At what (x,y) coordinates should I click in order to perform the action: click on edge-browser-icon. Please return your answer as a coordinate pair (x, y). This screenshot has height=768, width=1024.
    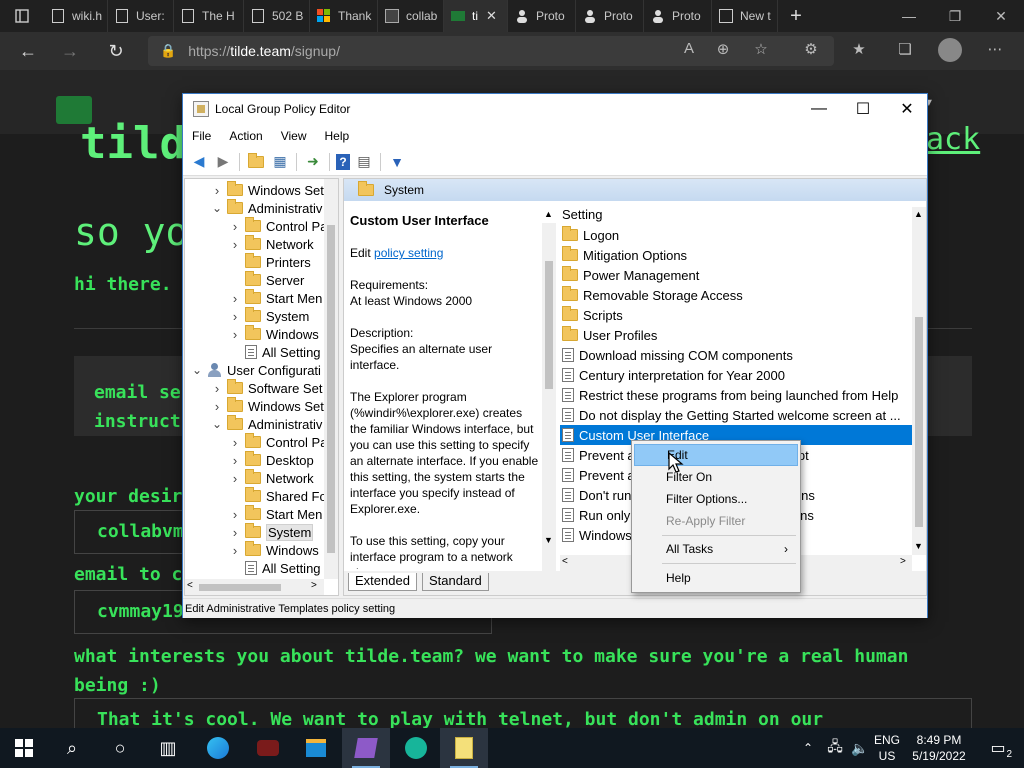
    Looking at the image, I should click on (218, 748).